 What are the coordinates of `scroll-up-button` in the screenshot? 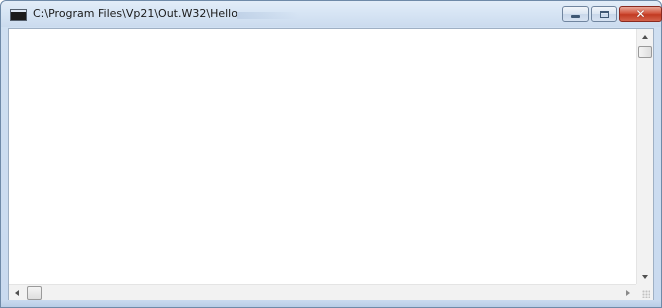 It's located at (645, 37).